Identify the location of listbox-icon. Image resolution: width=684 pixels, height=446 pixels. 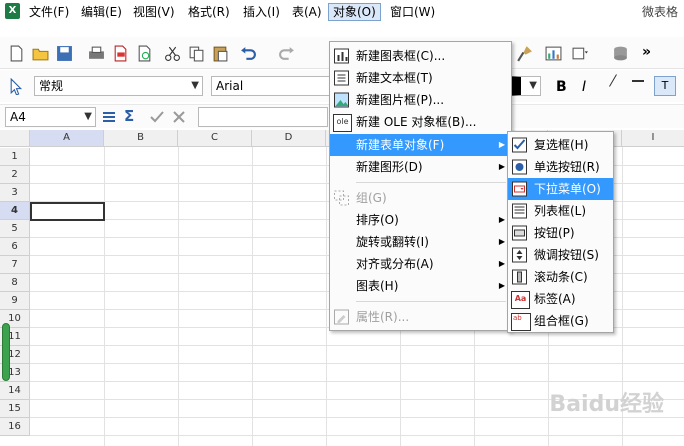
(519, 211).